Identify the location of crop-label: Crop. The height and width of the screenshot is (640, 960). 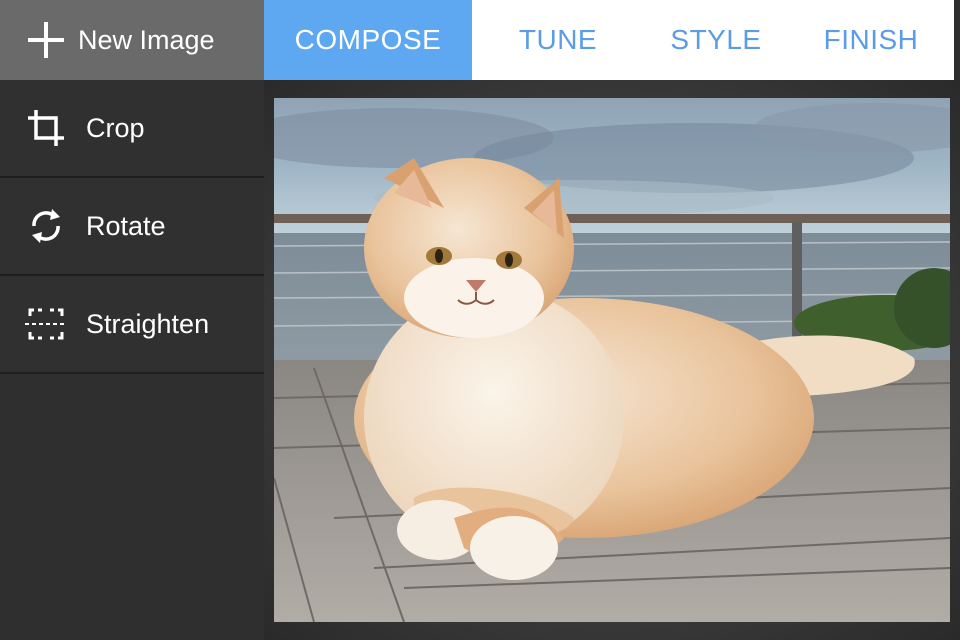
(115, 127).